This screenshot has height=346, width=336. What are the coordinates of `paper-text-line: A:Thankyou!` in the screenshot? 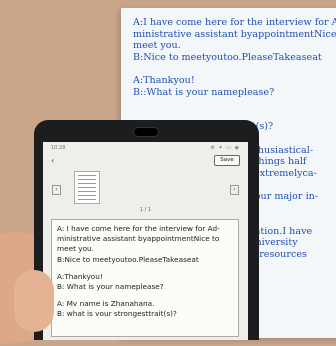 It's located at (164, 80).